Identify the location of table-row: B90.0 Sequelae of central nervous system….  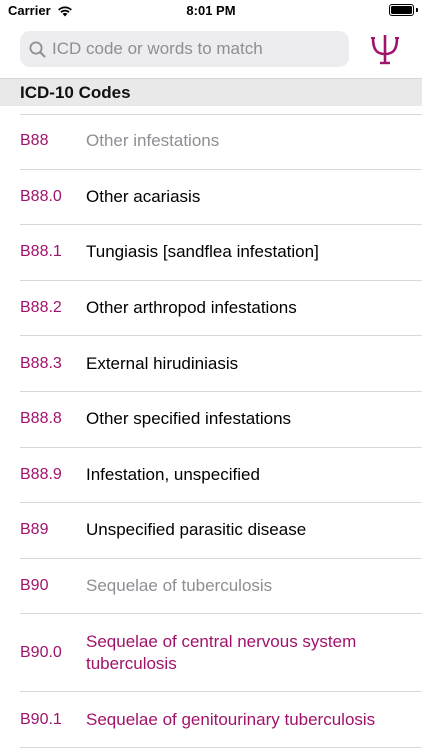
(221, 653).